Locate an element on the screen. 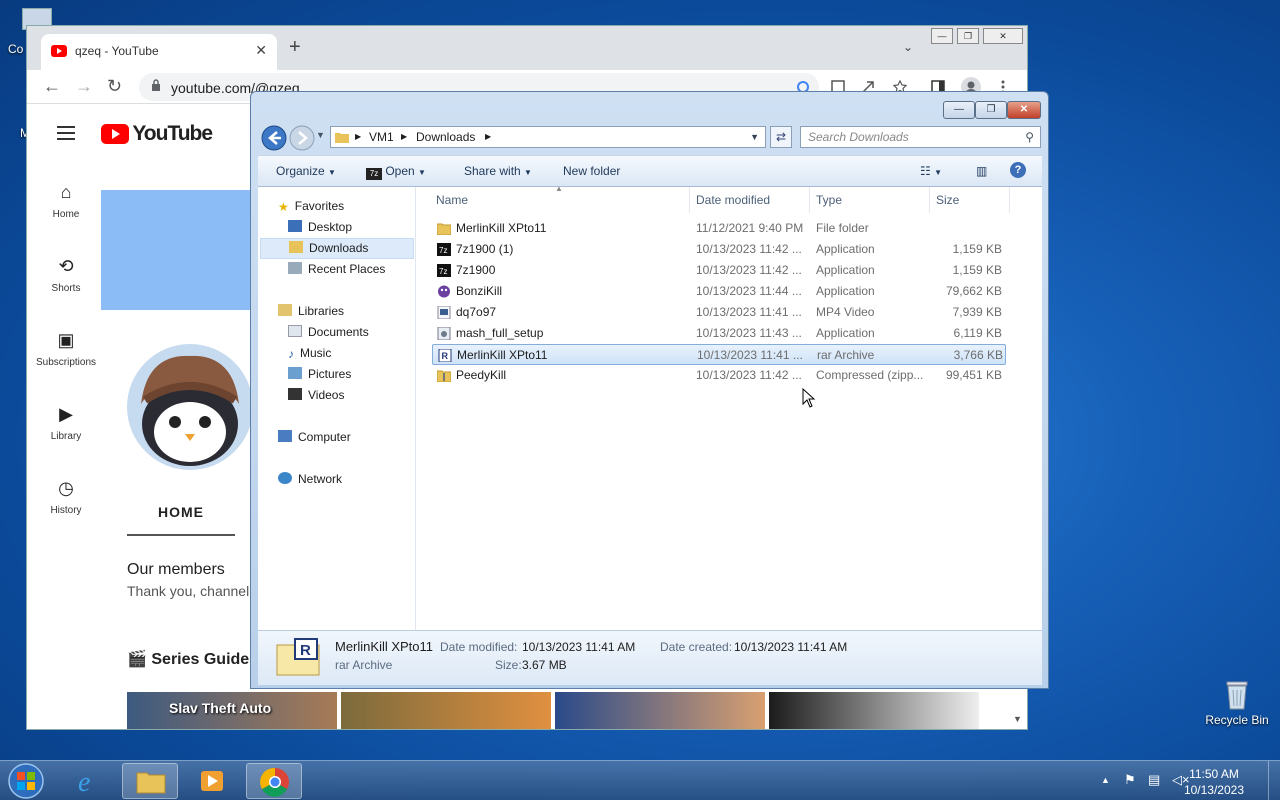  breadcrumb-downloads: Downloads is located at coordinates (445, 137).